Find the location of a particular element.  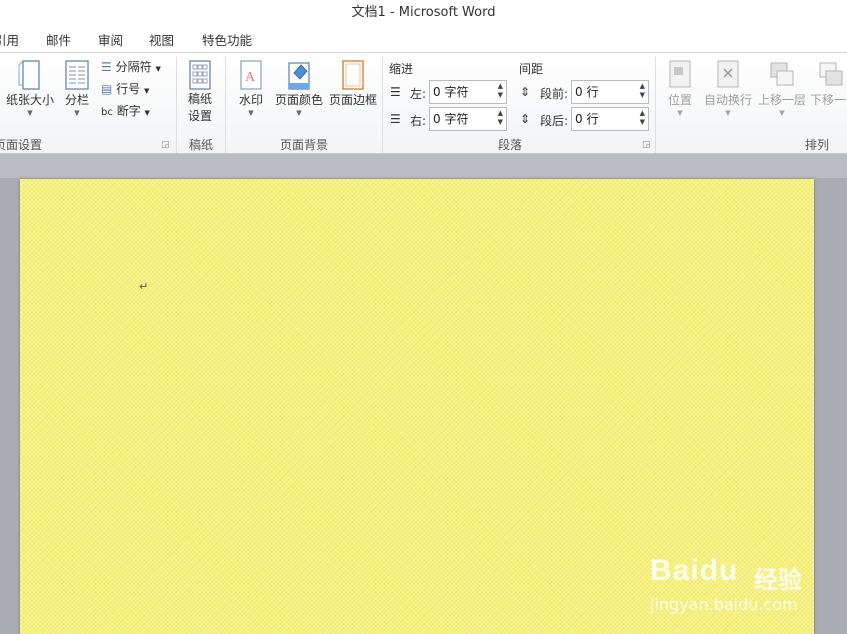

hyphenation-label: 断字 is located at coordinates (128, 111).